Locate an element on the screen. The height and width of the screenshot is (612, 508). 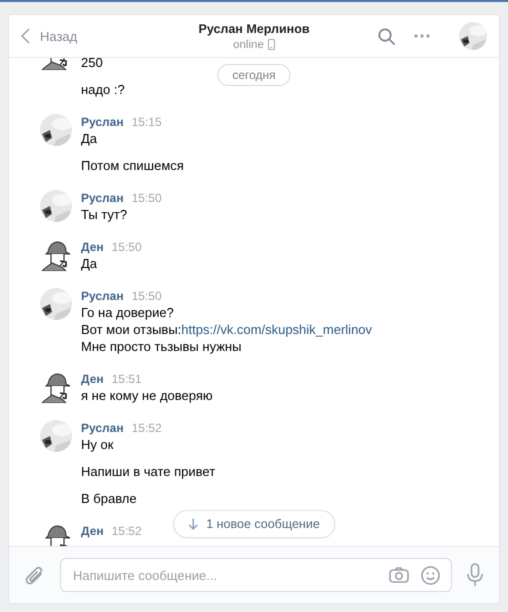
smile-icon is located at coordinates (430, 575).